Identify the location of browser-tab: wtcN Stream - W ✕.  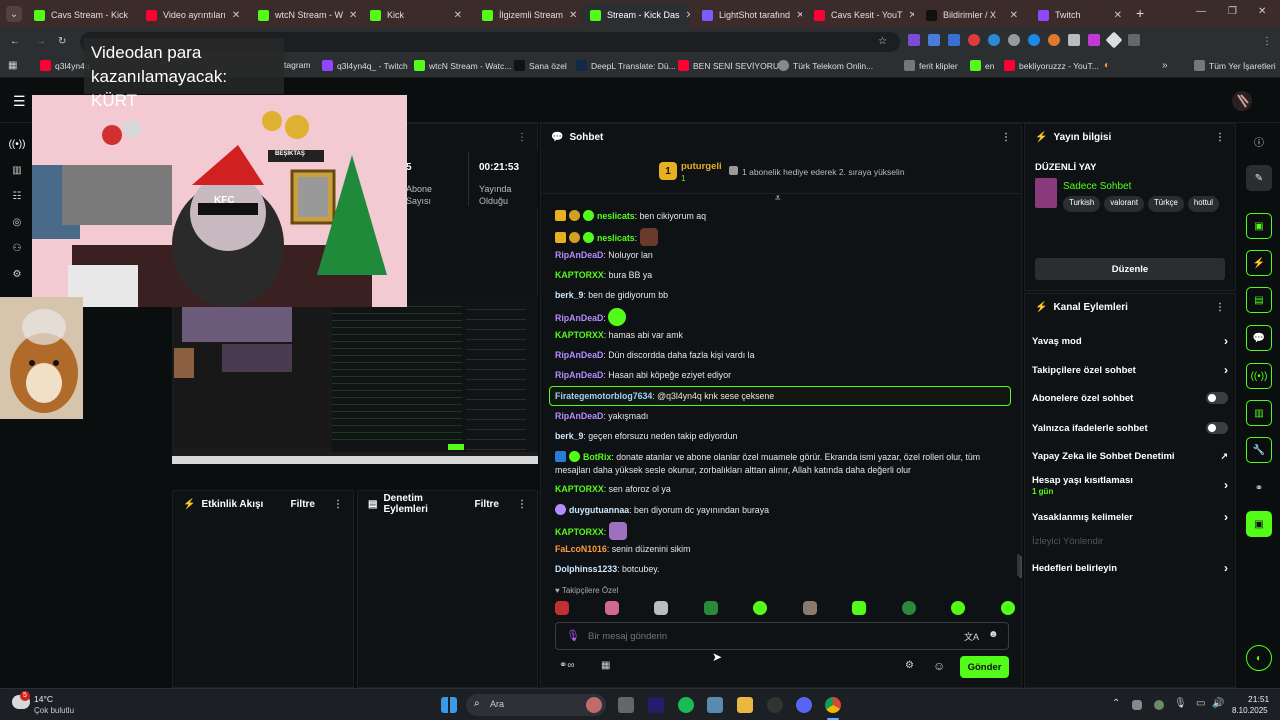
(304, 15).